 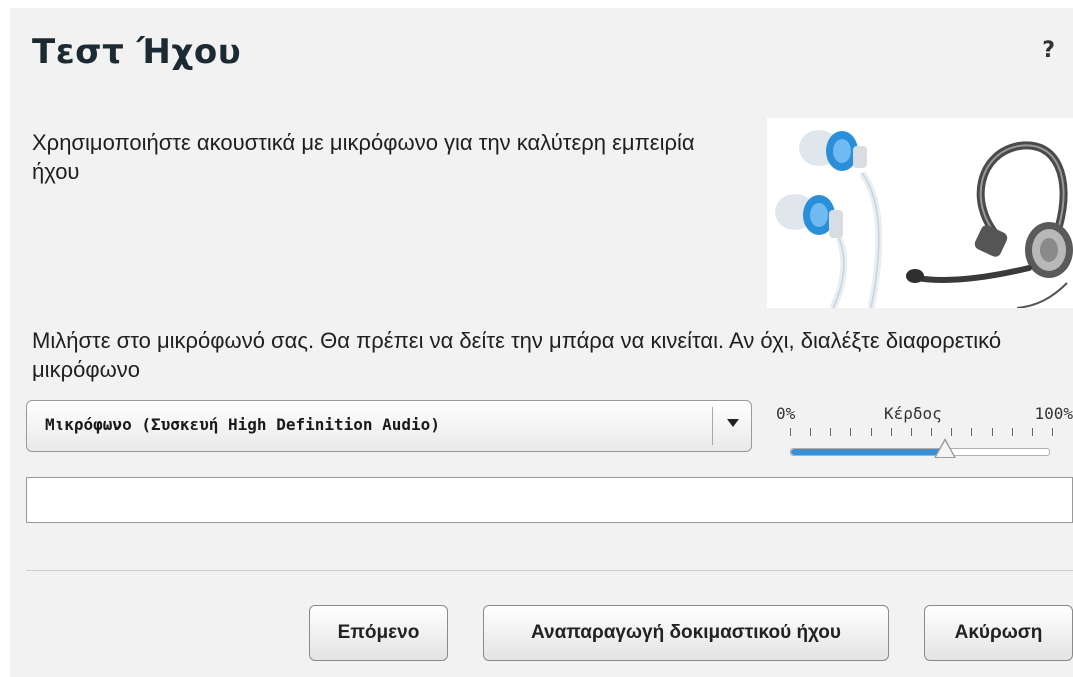 What do you see at coordinates (913, 413) in the screenshot?
I see `gain-label: Κέρδος` at bounding box center [913, 413].